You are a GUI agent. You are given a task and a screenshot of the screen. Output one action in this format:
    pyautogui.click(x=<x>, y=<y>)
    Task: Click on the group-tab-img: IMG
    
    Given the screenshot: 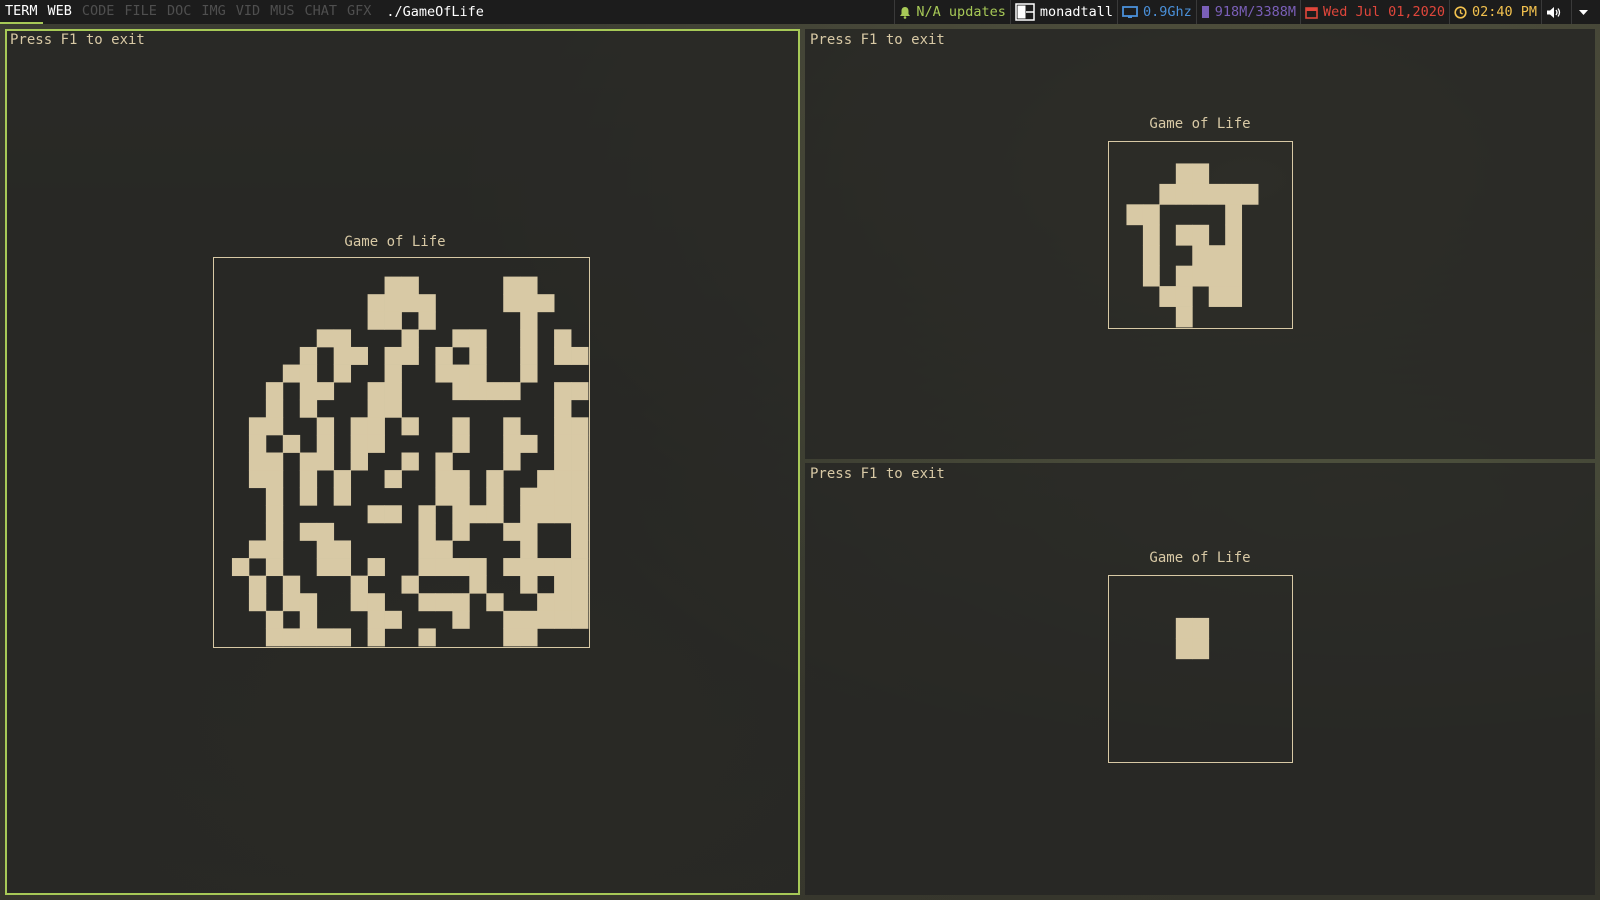 What is the action you would take?
    pyautogui.click(x=213, y=12)
    